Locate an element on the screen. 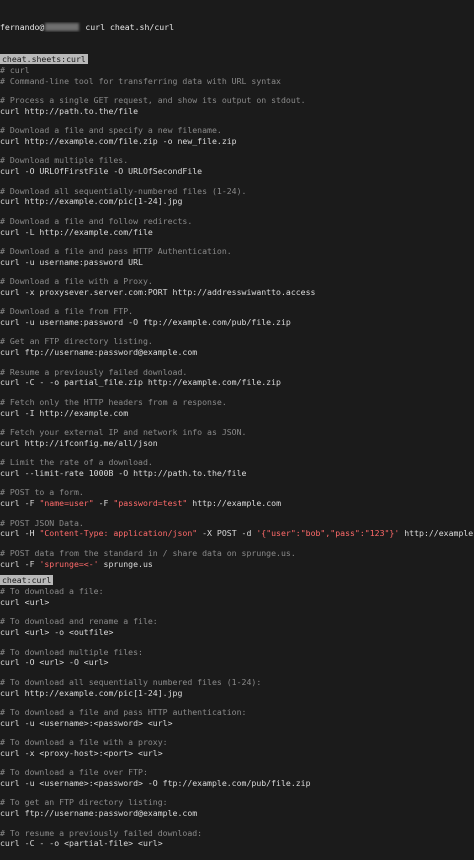 Image resolution: width=474 pixels, height=860 pixels. string-literal: "Content-Type: application/json" is located at coordinates (118, 533).